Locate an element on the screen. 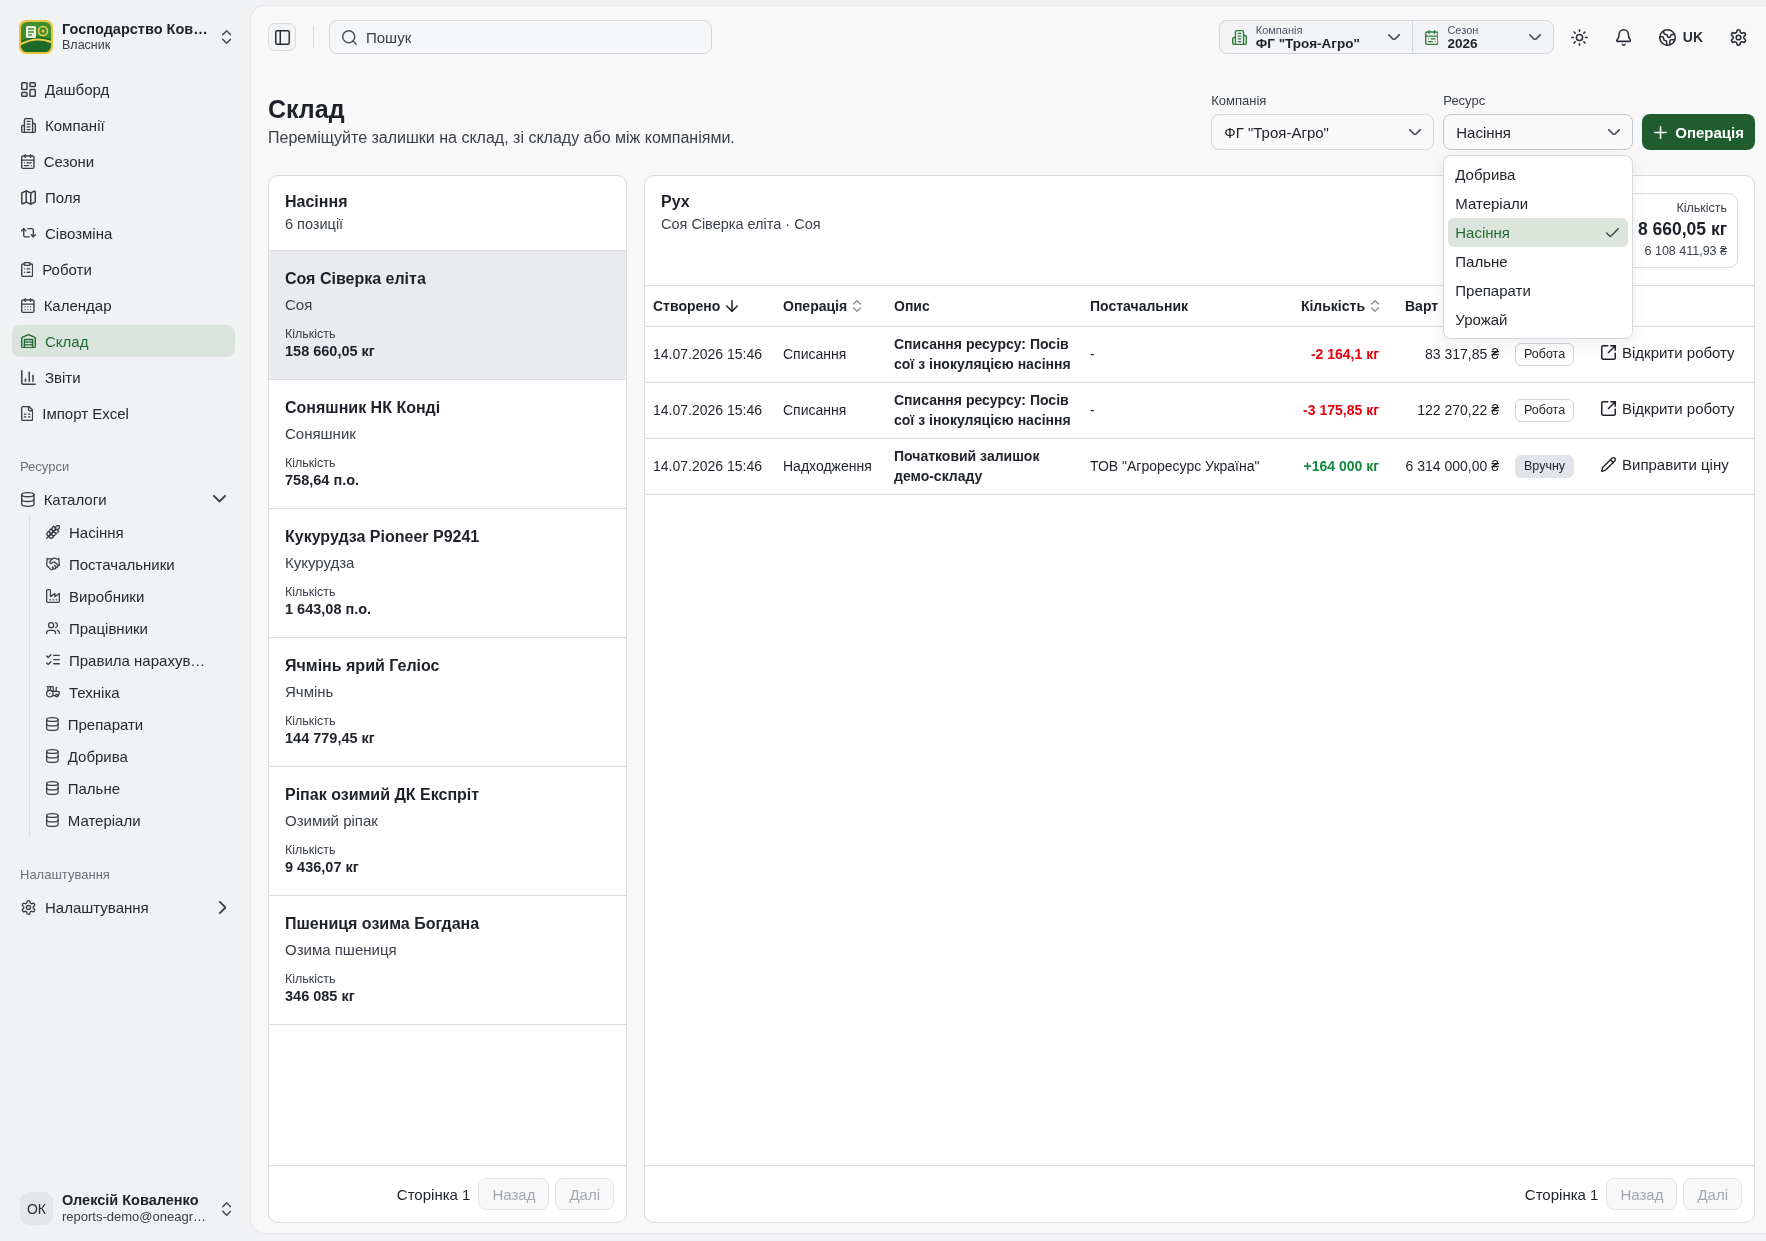 This screenshot has width=1766, height=1241. item-category: Ячмінь is located at coordinates (309, 692).